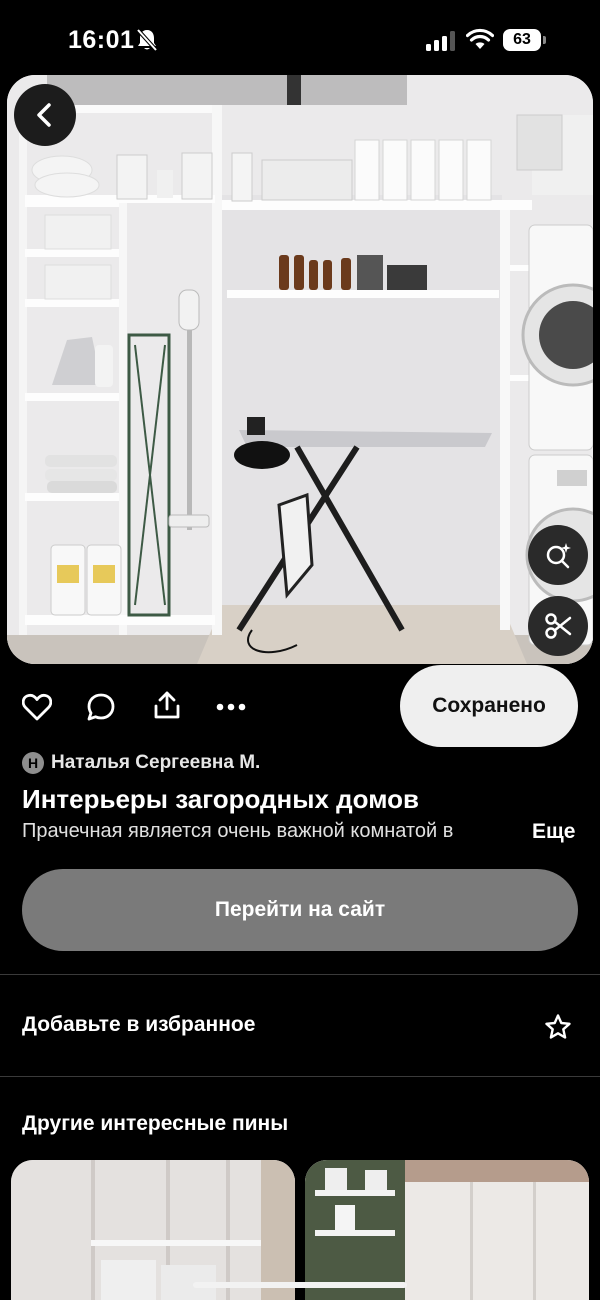  What do you see at coordinates (300, 1285) in the screenshot?
I see `home-indicator` at bounding box center [300, 1285].